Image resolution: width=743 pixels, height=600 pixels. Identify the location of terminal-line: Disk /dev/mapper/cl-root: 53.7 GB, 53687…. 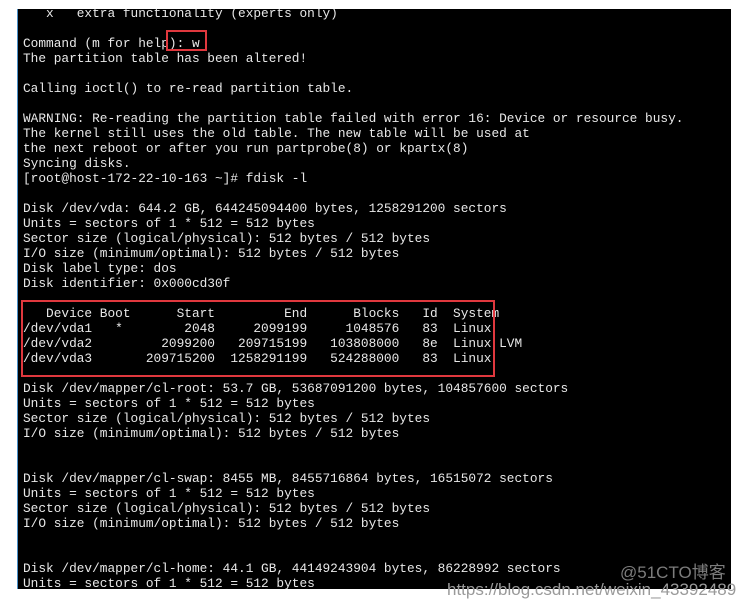
(296, 388).